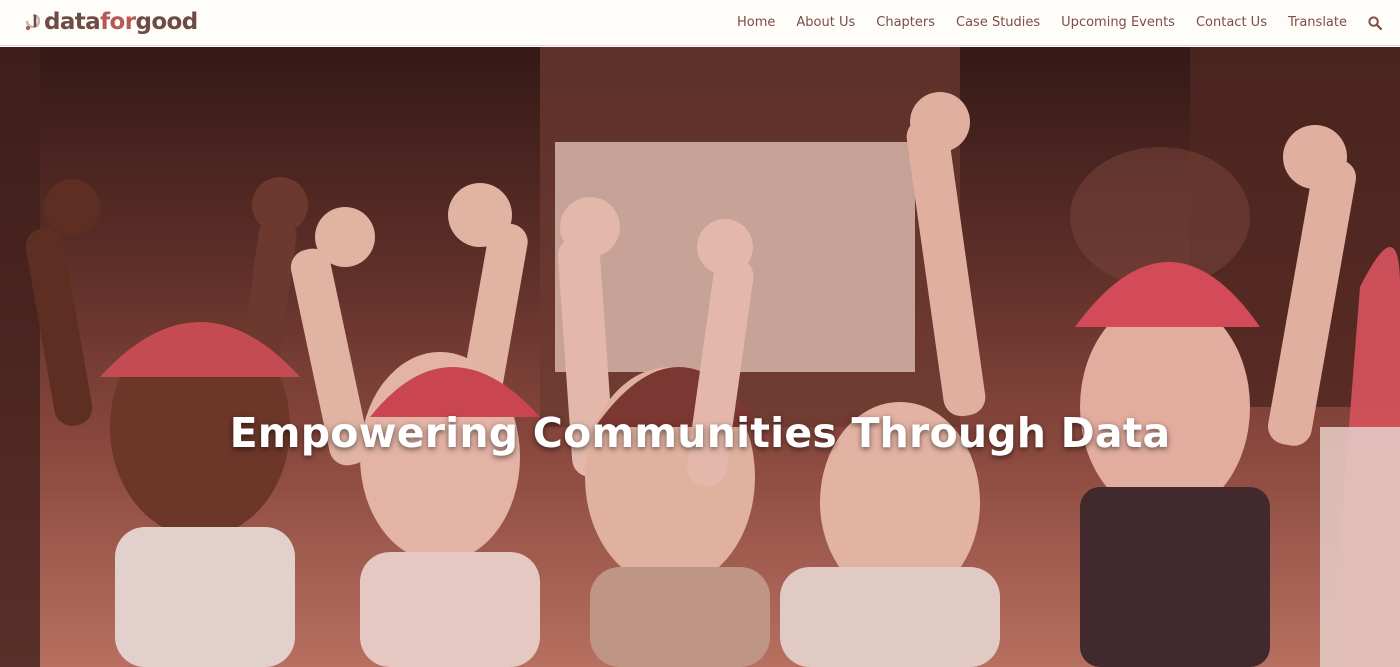 This screenshot has height=667, width=1400. Describe the element at coordinates (32, 21) in the screenshot. I see `logo-mark-icon` at that location.